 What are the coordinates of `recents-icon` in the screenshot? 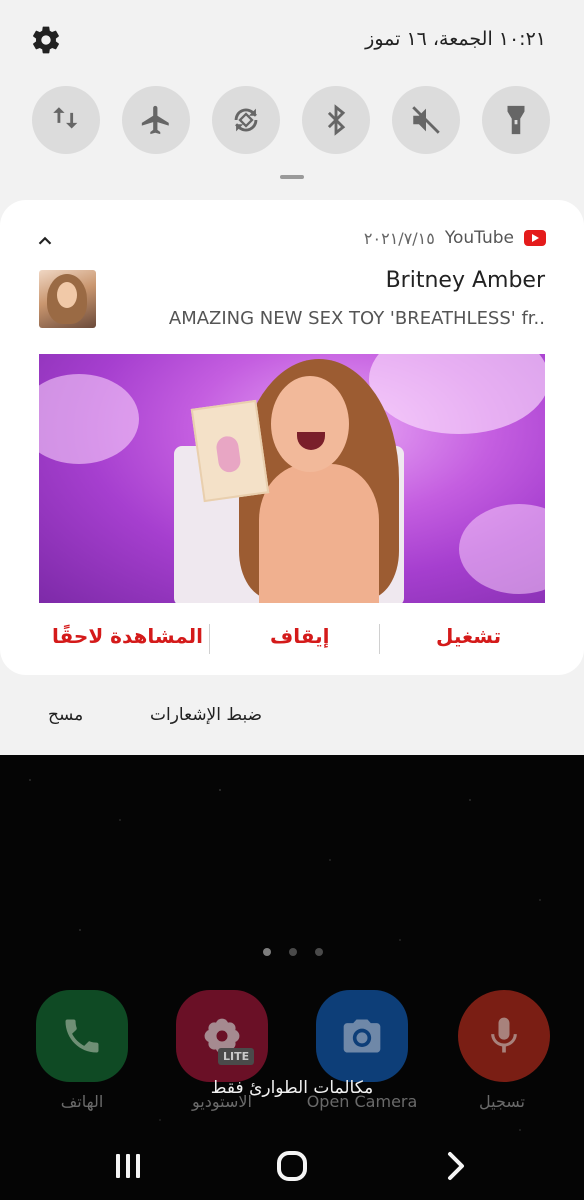 It's located at (128, 1166).